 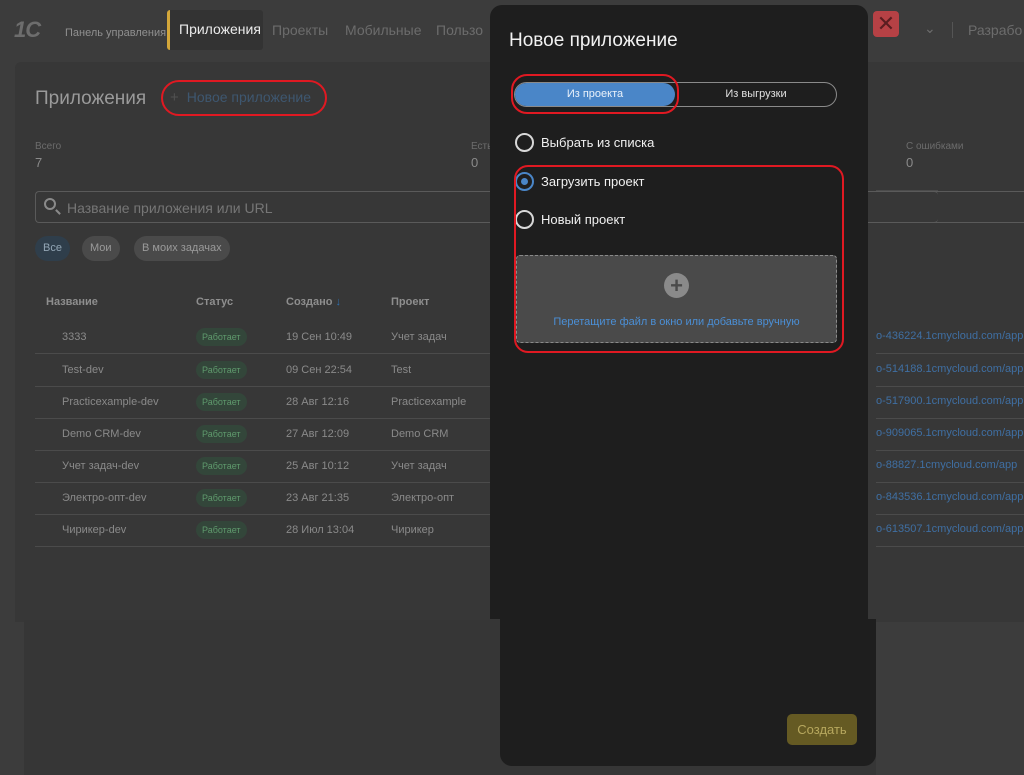 What do you see at coordinates (822, 729) in the screenshot?
I see `create-button: Создать` at bounding box center [822, 729].